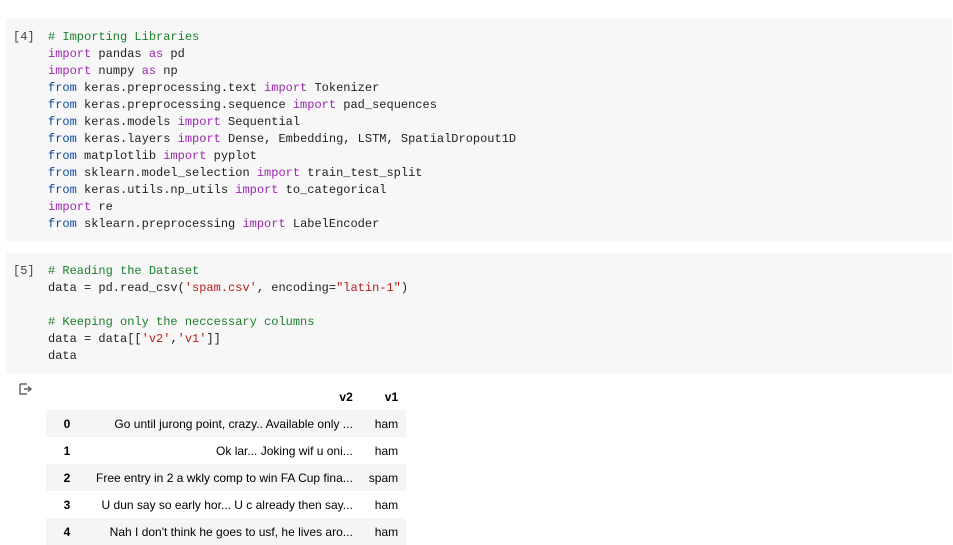 This screenshot has width=953, height=545. I want to click on code-line: import re, so click(80, 207).